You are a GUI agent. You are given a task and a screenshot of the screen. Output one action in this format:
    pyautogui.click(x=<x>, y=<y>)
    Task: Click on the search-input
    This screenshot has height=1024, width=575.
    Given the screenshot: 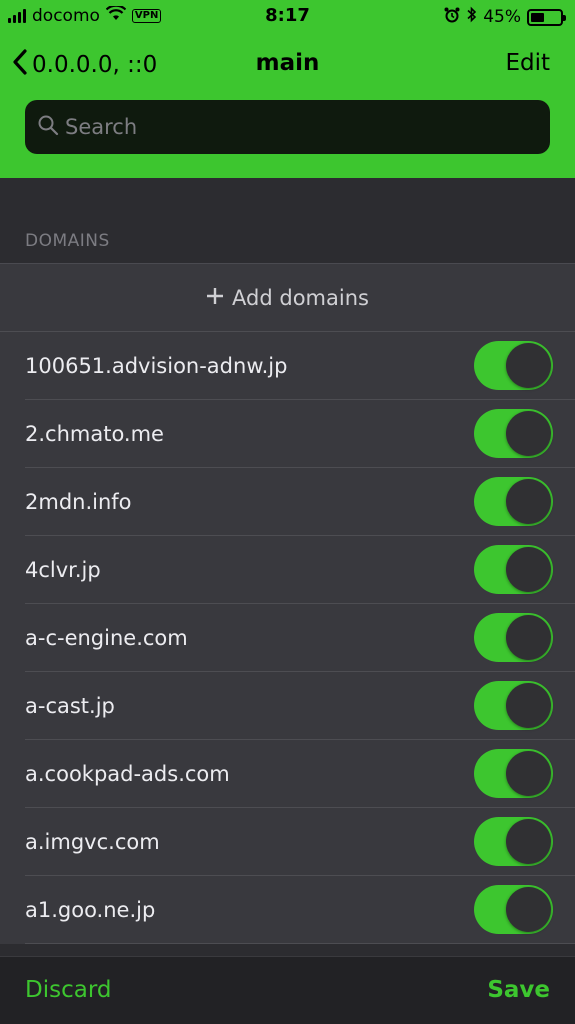 What is the action you would take?
    pyautogui.click(x=295, y=127)
    